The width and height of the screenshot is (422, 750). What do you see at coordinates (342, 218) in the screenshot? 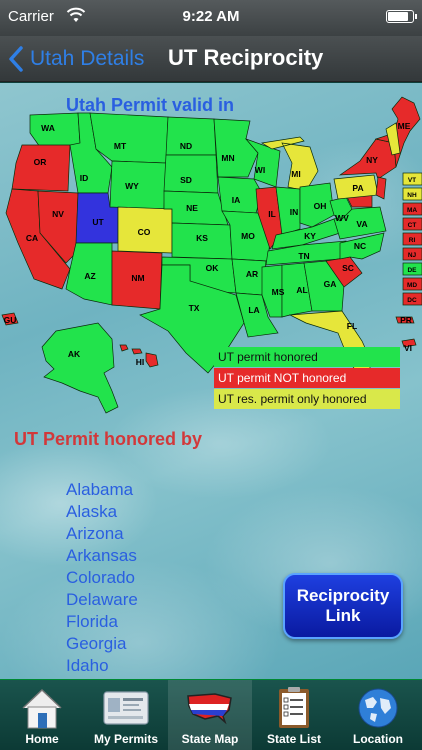
I see `map-label: WV` at bounding box center [342, 218].